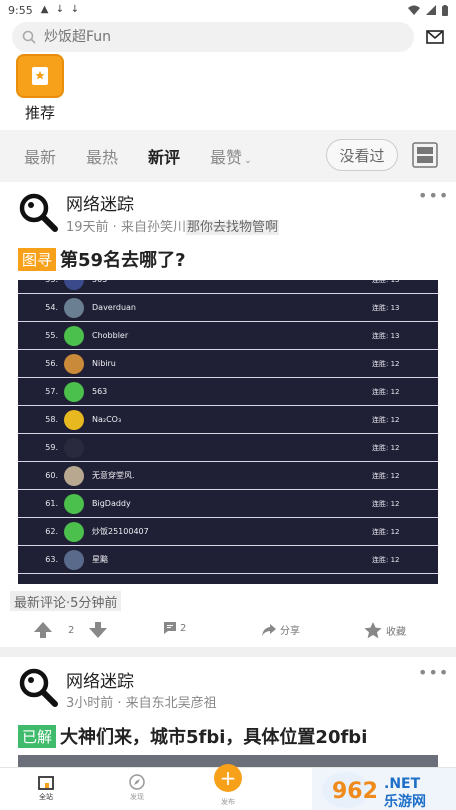  Describe the element at coordinates (110, 335) in the screenshot. I see `leaderboard-name: Chobbler` at that location.